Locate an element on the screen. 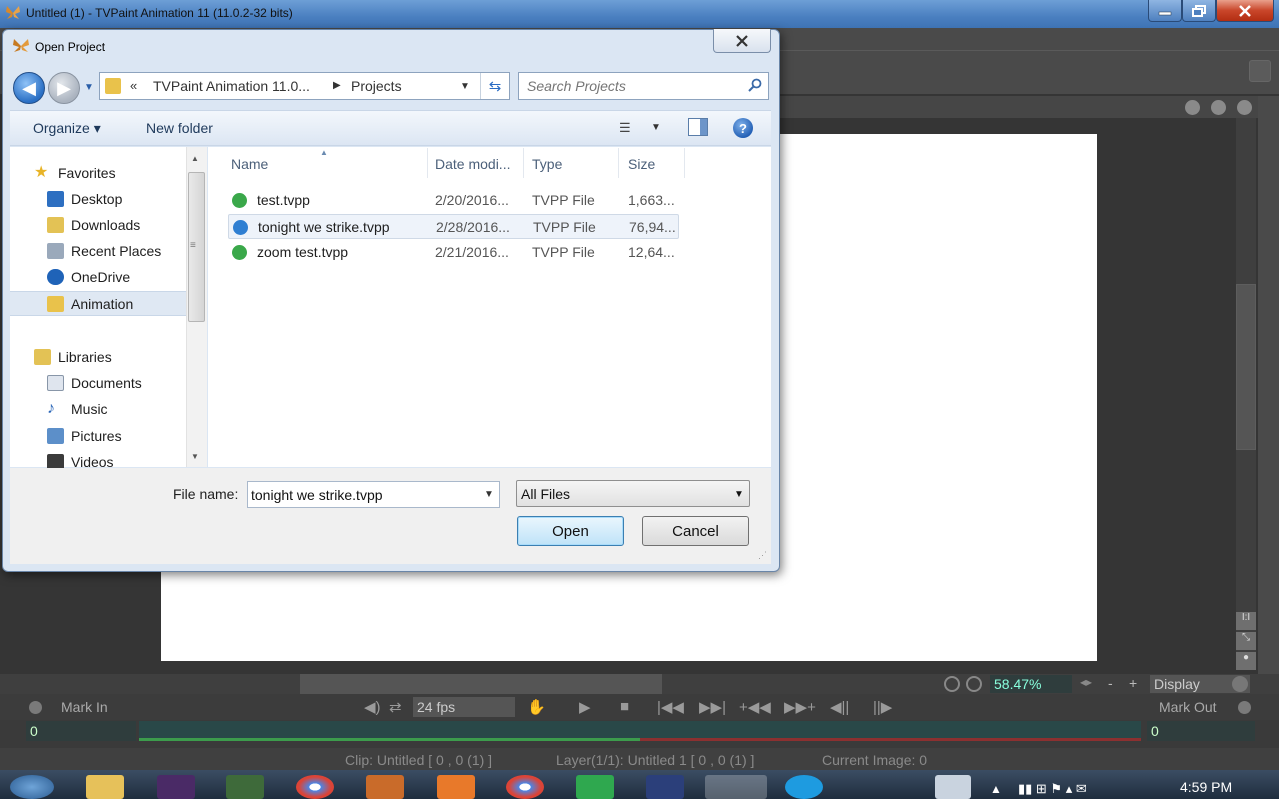 This screenshot has height=799, width=1279. start-frame-field: 0 is located at coordinates (81, 731).